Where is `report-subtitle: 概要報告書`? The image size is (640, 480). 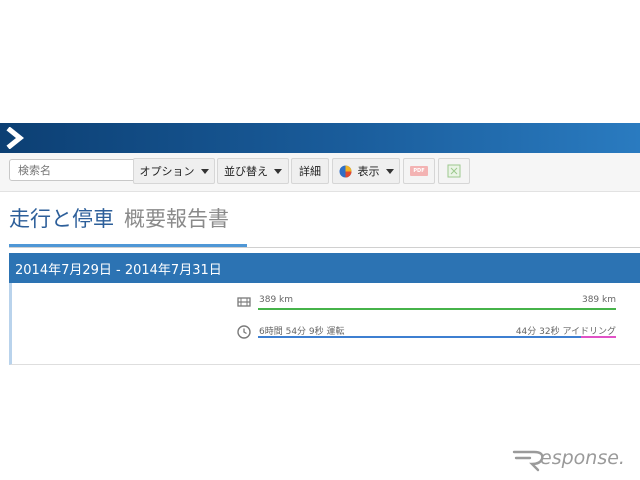
report-subtitle: 概要報告書 is located at coordinates (176, 219).